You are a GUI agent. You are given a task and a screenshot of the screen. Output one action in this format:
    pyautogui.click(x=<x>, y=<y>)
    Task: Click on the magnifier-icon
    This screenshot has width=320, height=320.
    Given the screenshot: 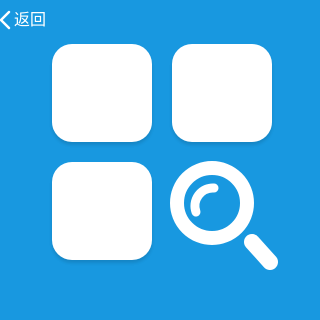 What is the action you would take?
    pyautogui.click(x=224, y=215)
    